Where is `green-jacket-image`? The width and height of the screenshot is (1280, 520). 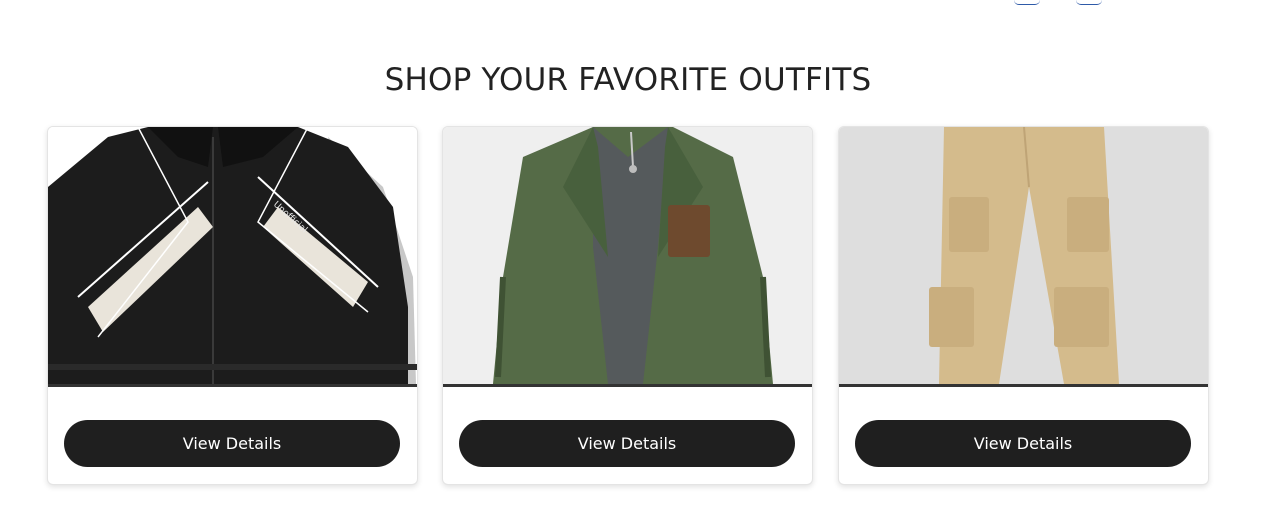 green-jacket-image is located at coordinates (627, 257).